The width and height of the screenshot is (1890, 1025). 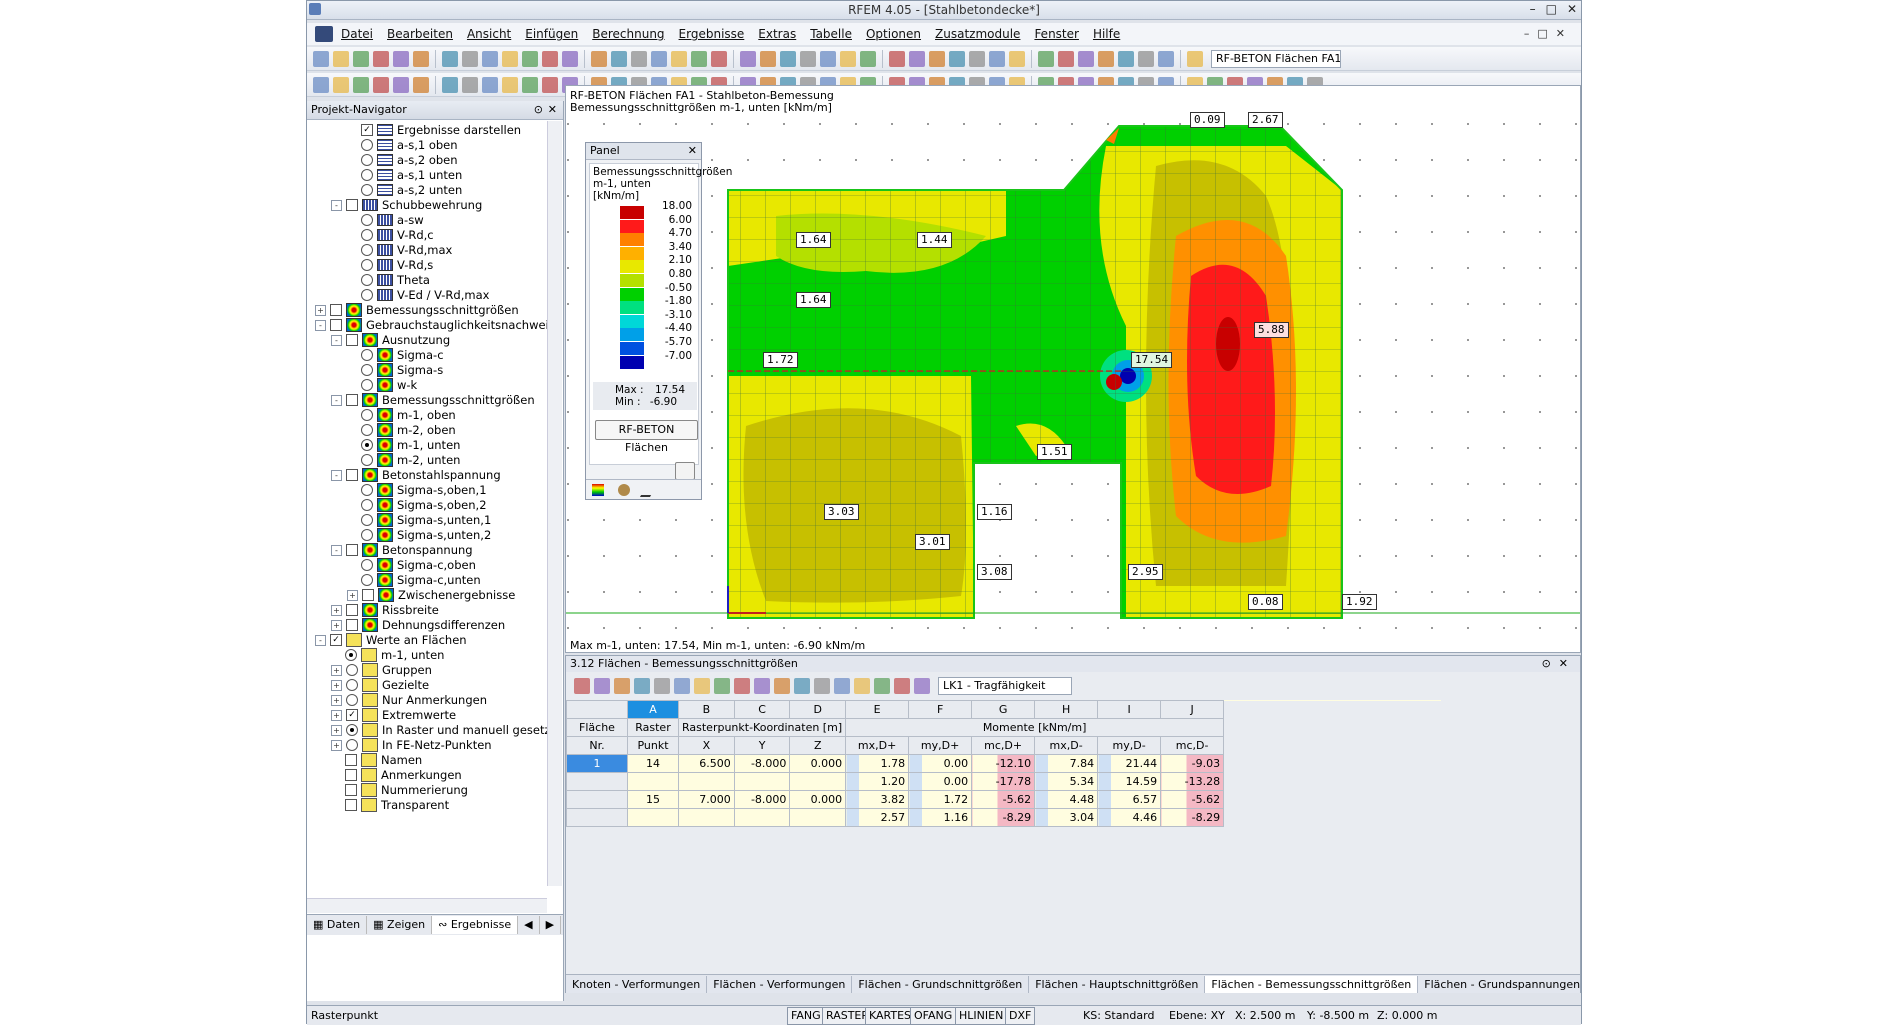 I want to click on table-cell: 3.04, so click(x=1066, y=817).